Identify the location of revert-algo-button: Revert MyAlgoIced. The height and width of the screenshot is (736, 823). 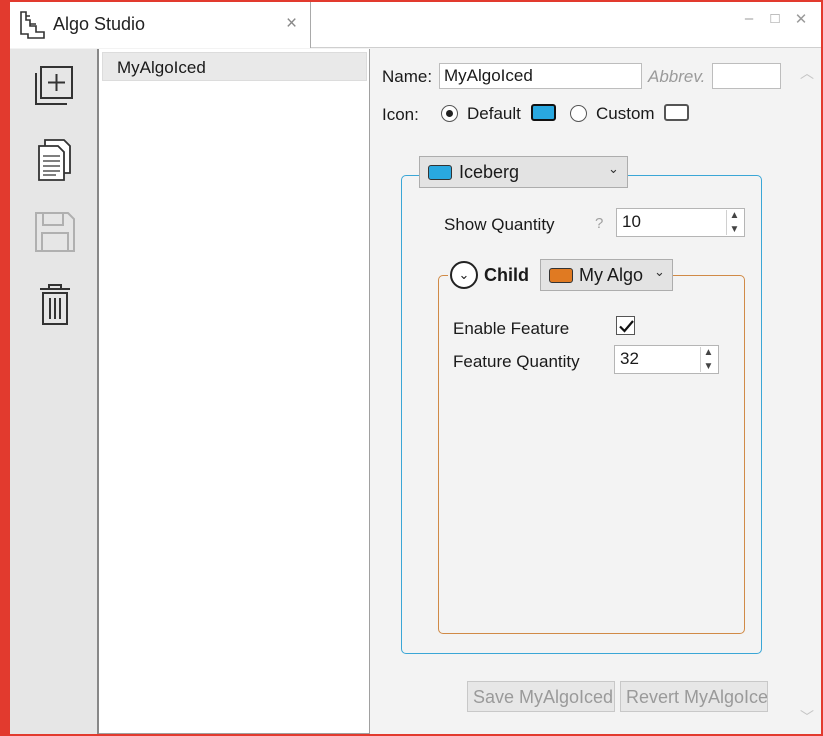
(694, 696).